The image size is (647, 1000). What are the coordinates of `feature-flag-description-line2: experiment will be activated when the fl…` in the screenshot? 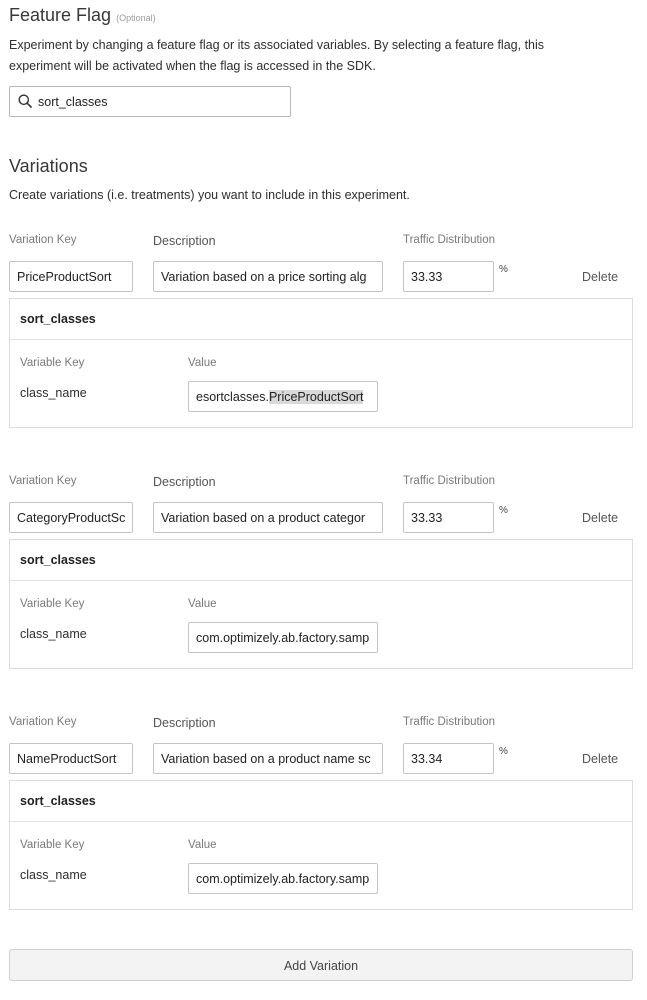 It's located at (192, 66).